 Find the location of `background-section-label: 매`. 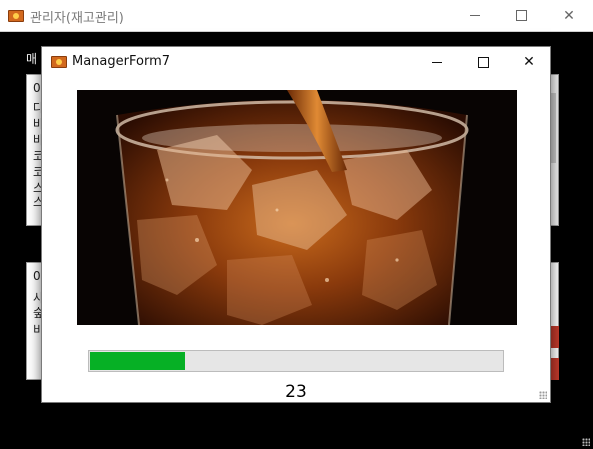

background-section-label: 매 is located at coordinates (32, 59).